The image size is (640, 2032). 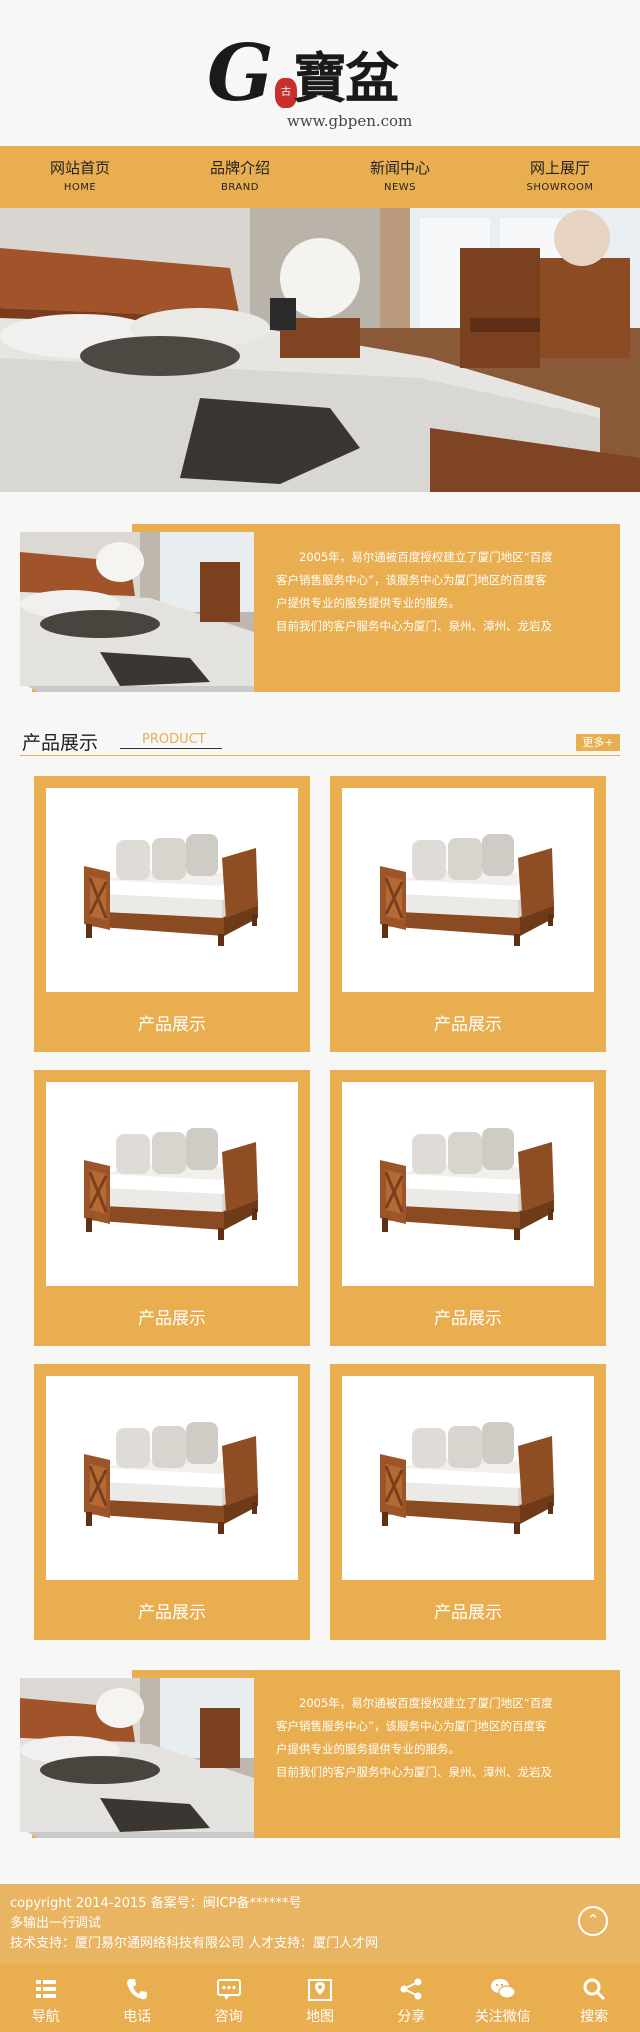 I want to click on logo-mark: G 古 寶盆, so click(x=305, y=73).